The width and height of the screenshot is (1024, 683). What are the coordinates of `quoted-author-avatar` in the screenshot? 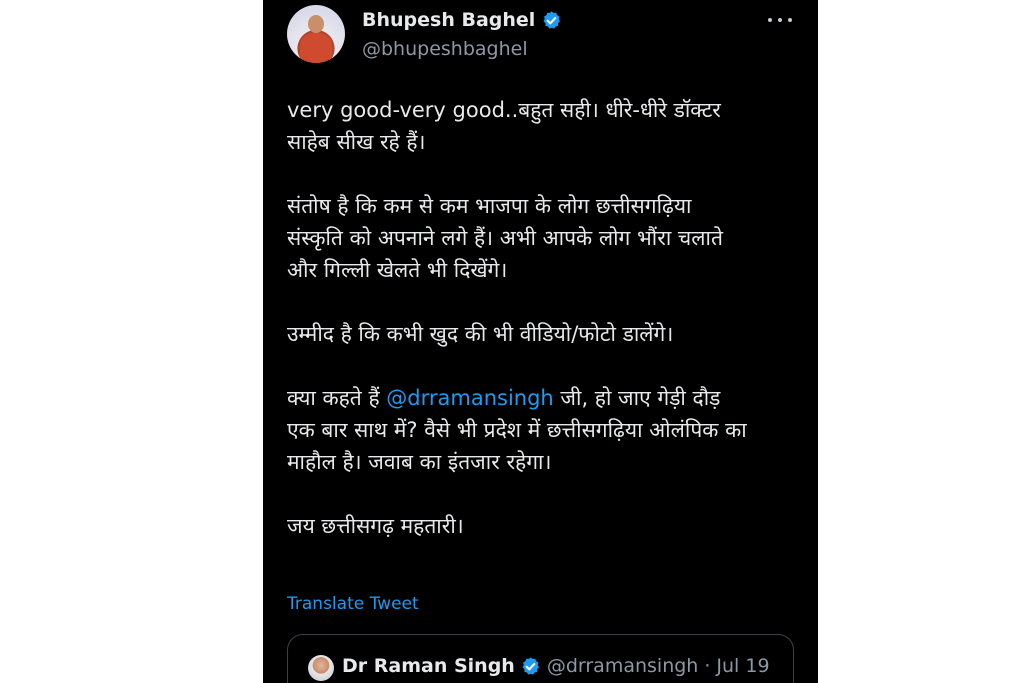 It's located at (321, 668).